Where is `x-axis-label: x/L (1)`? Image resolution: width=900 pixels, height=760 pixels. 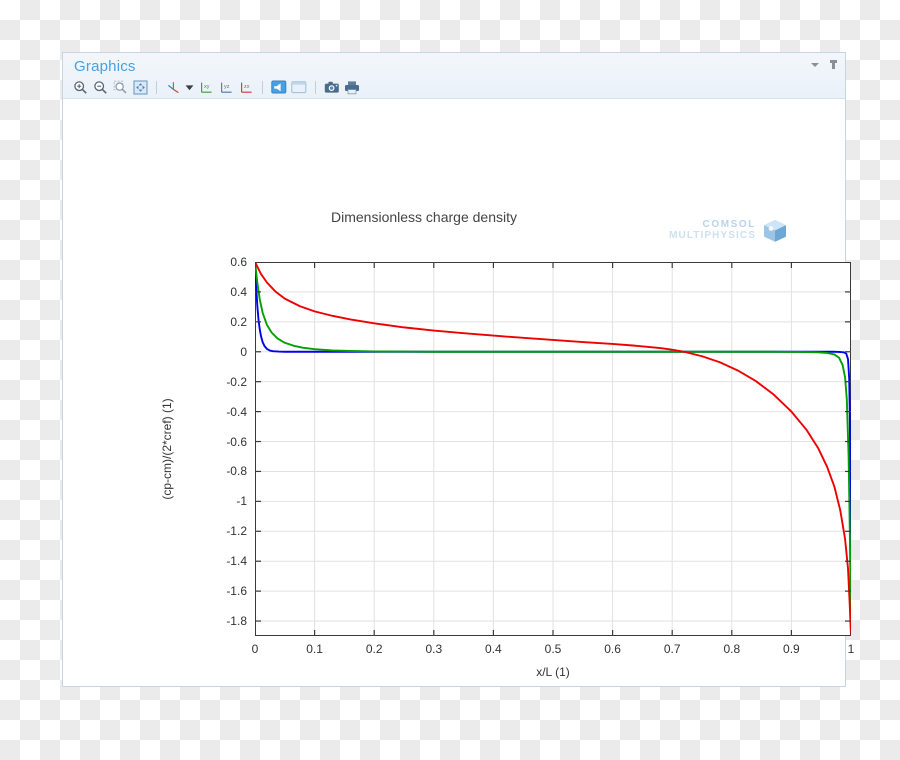
x-axis-label: x/L (1) is located at coordinates (553, 672).